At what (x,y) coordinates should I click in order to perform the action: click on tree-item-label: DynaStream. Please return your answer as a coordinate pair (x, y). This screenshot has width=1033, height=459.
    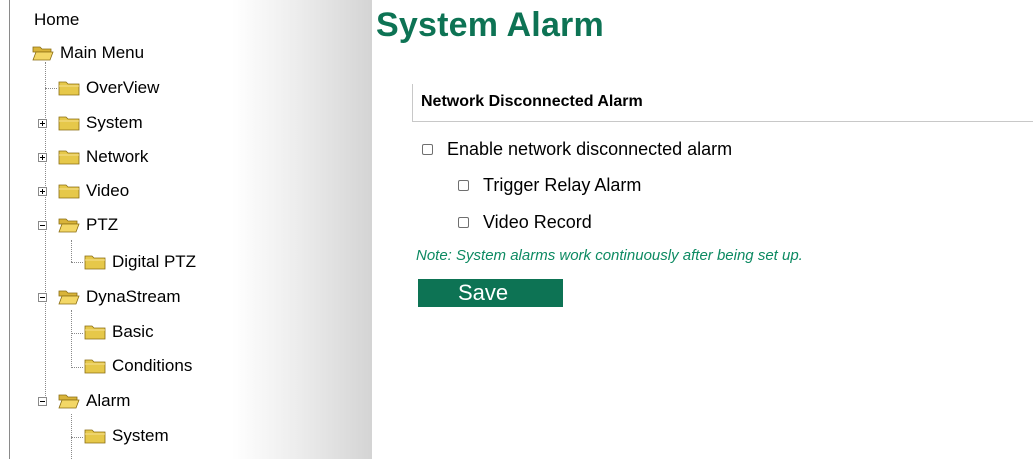
    Looking at the image, I should click on (133, 296).